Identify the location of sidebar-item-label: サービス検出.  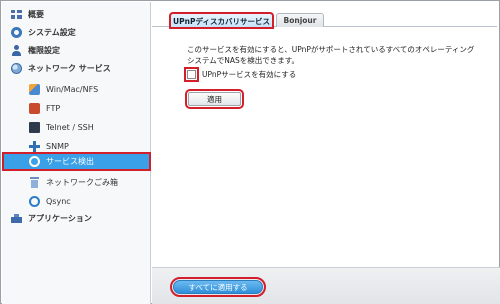
(70, 161).